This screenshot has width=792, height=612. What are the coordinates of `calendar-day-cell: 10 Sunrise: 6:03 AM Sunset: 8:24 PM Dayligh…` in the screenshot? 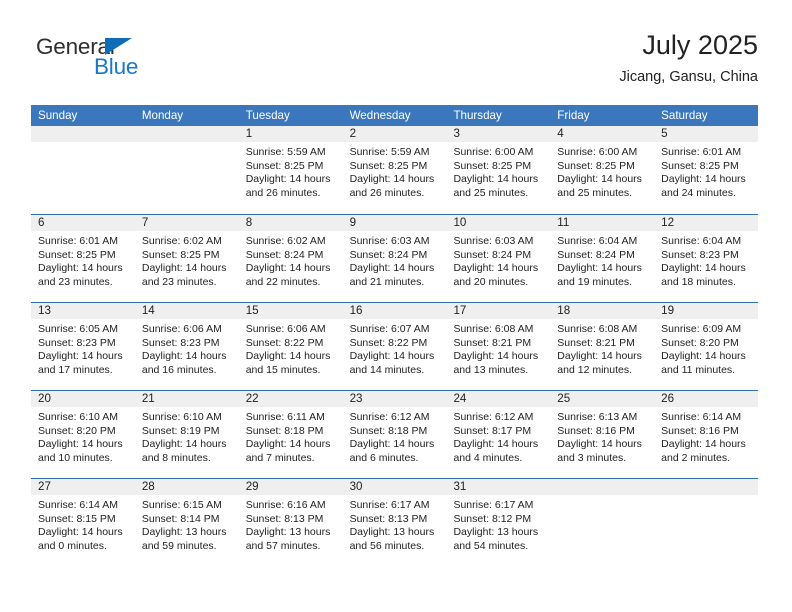 It's located at (498, 258).